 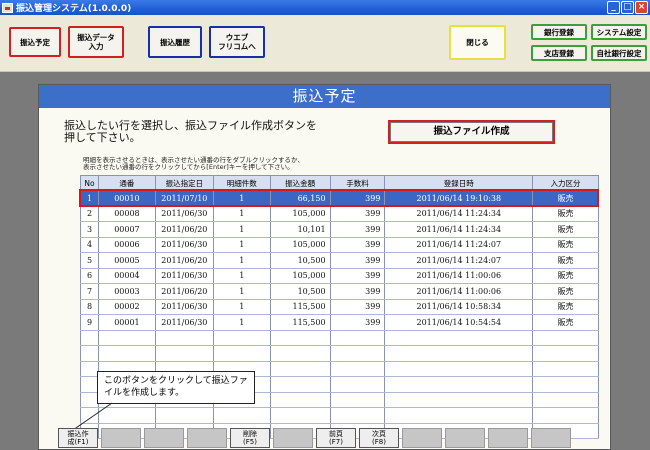 What do you see at coordinates (241, 353) in the screenshot?
I see `cell-meisai-kensu` at bounding box center [241, 353].